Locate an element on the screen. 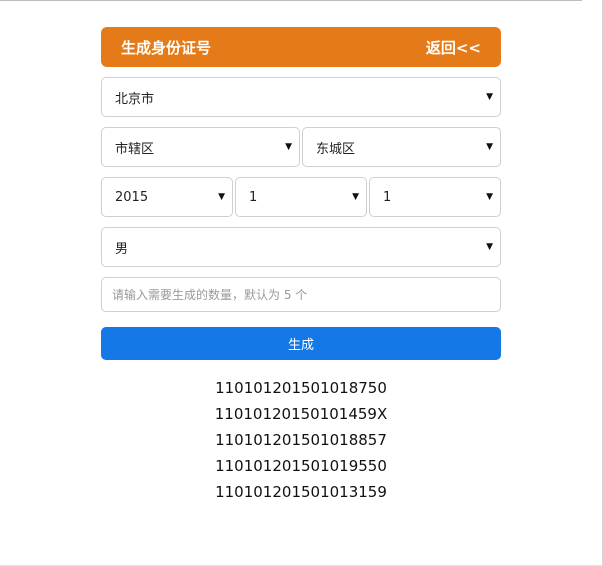 The image size is (603, 566). city-district-row: 市辖区 ▼ 东城区 ▼ is located at coordinates (301, 147).